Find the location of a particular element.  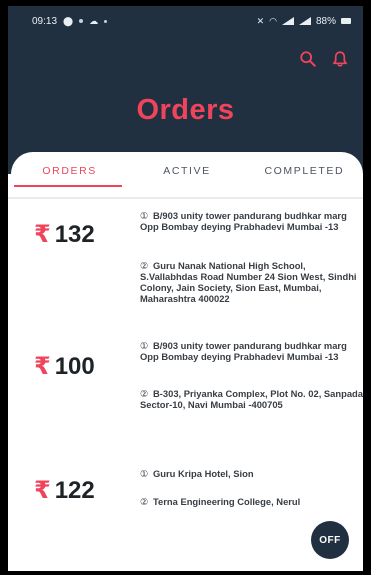

battery-percent: 88% is located at coordinates (325, 21).